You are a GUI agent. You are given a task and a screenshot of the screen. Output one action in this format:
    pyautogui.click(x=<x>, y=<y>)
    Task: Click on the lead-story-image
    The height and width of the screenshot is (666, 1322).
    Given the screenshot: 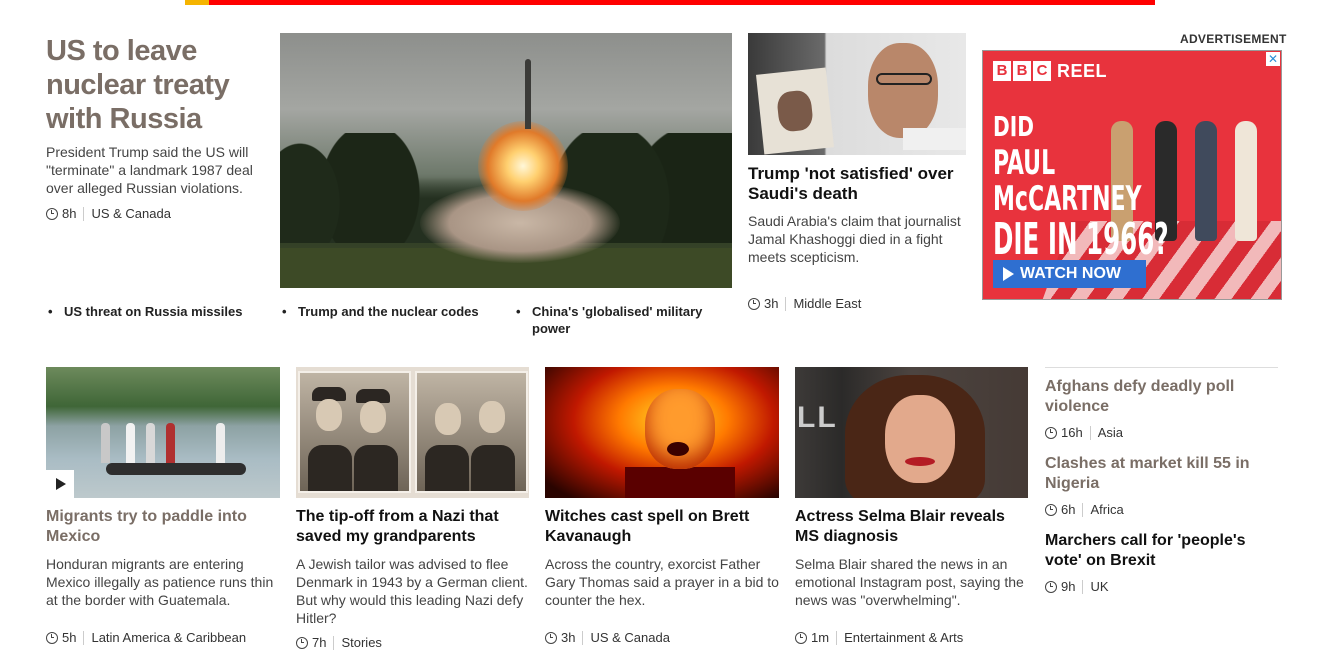 What is the action you would take?
    pyautogui.click(x=506, y=160)
    